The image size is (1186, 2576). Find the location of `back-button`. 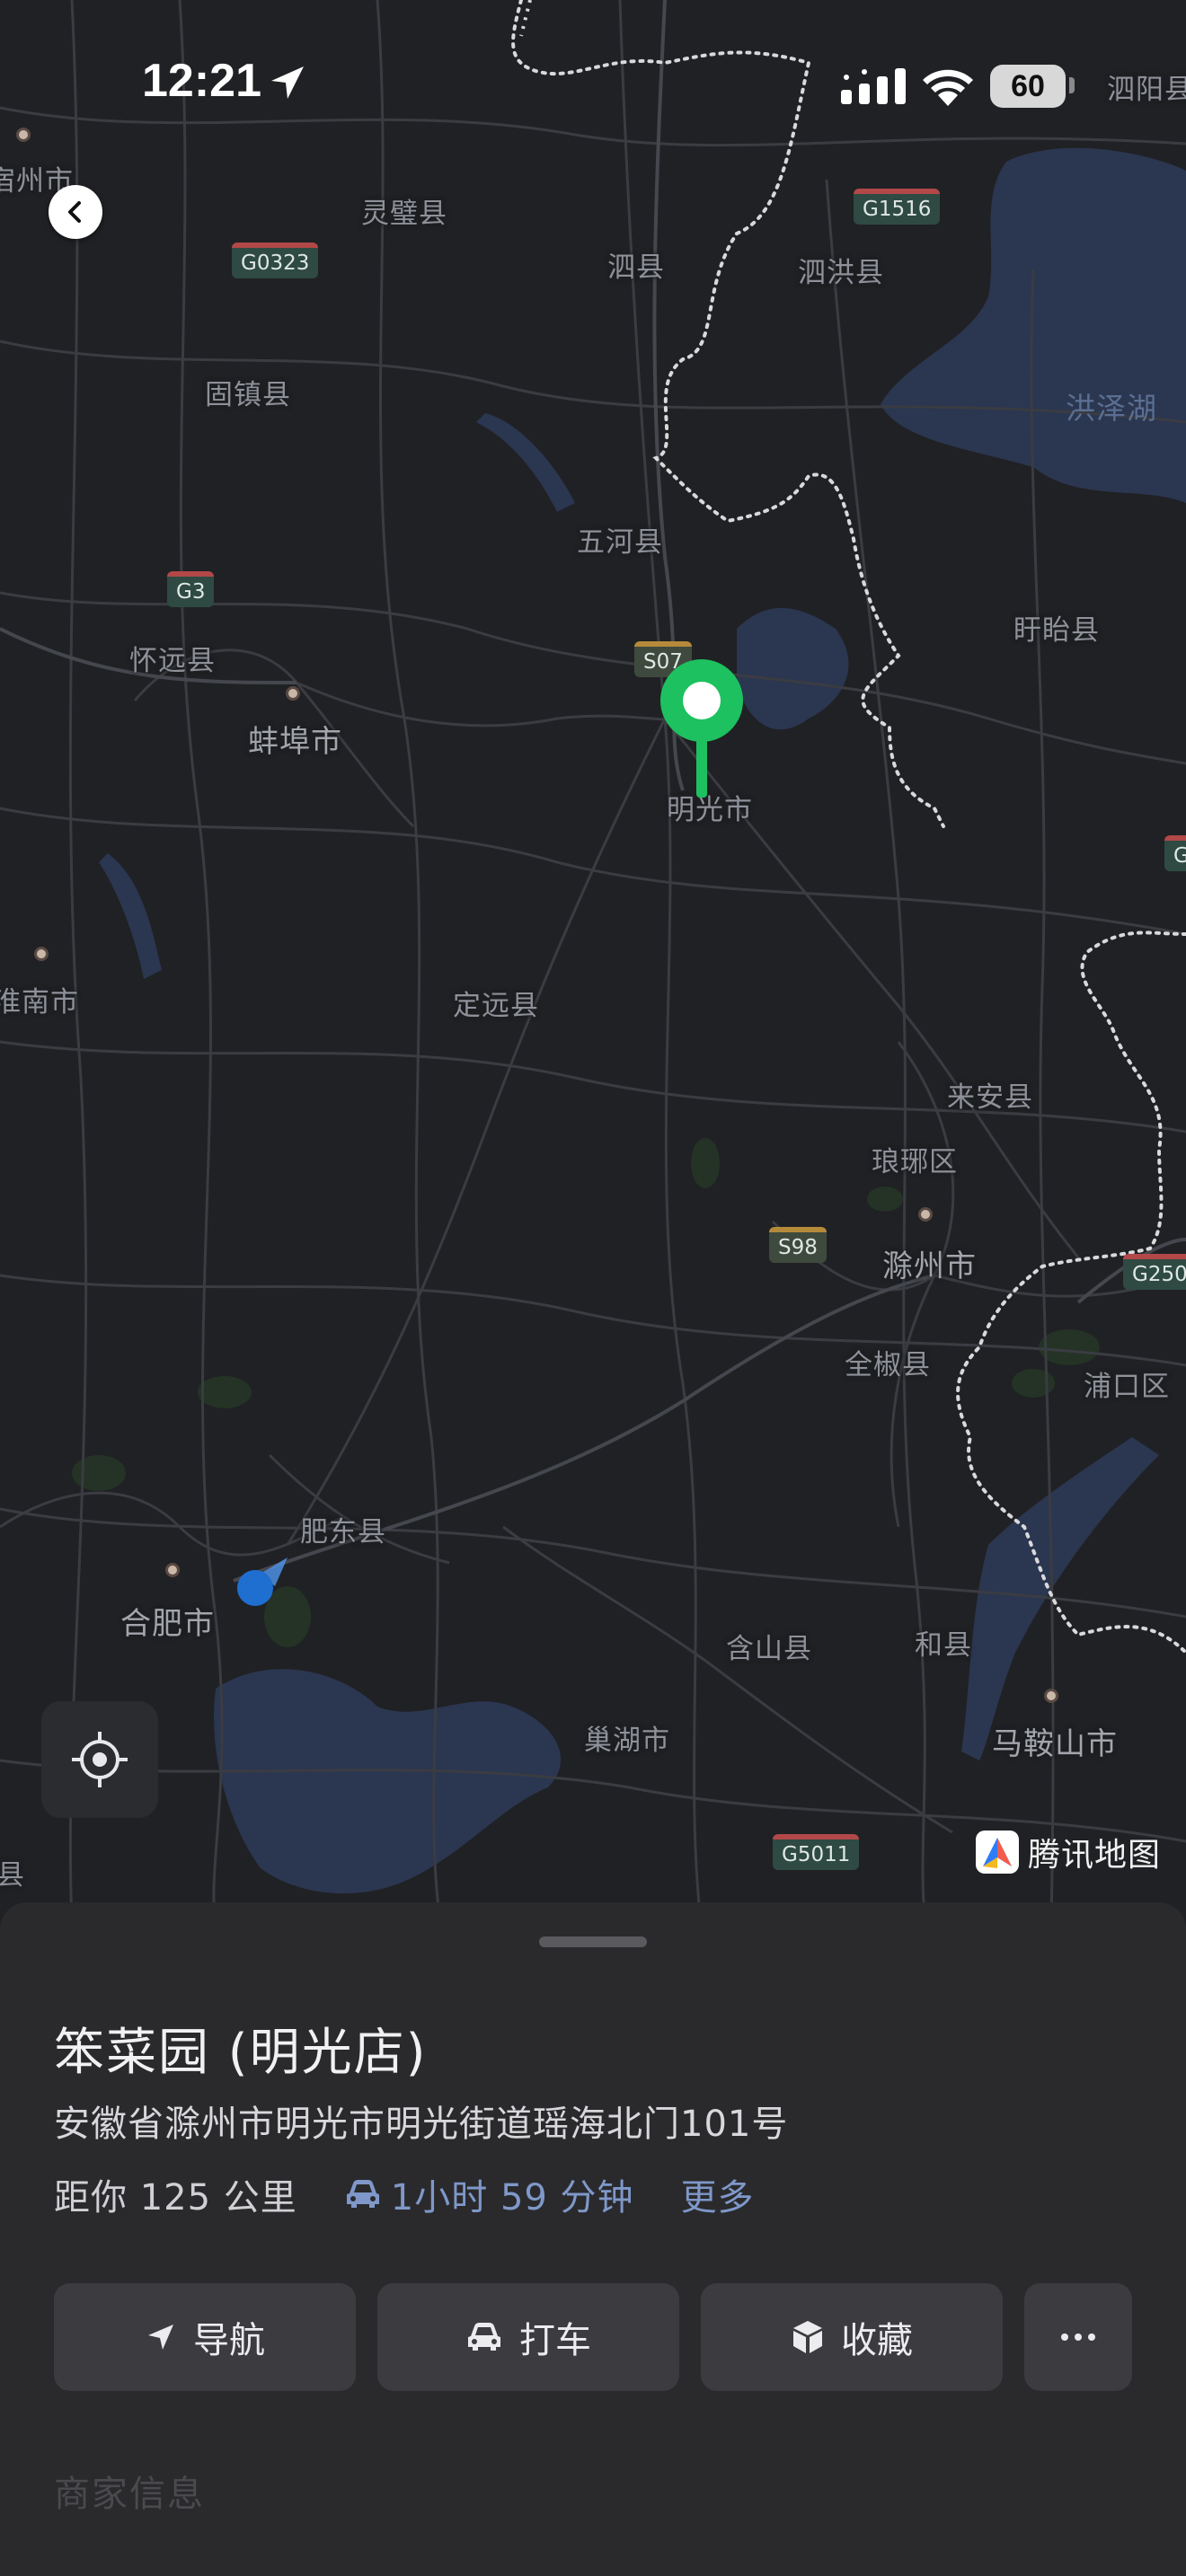

back-button is located at coordinates (75, 212).